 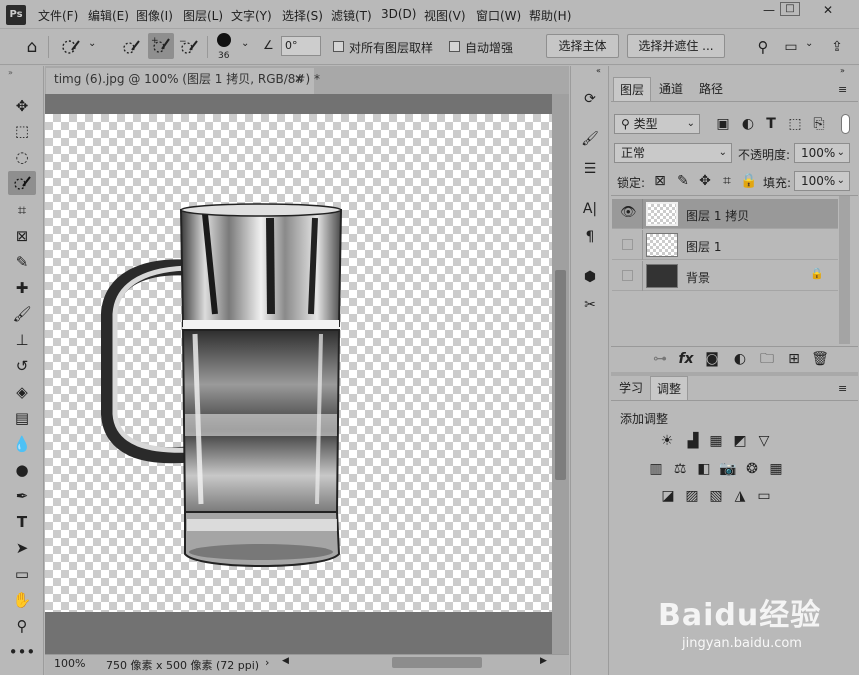 I want to click on invert-icon: ◪, so click(x=668, y=496).